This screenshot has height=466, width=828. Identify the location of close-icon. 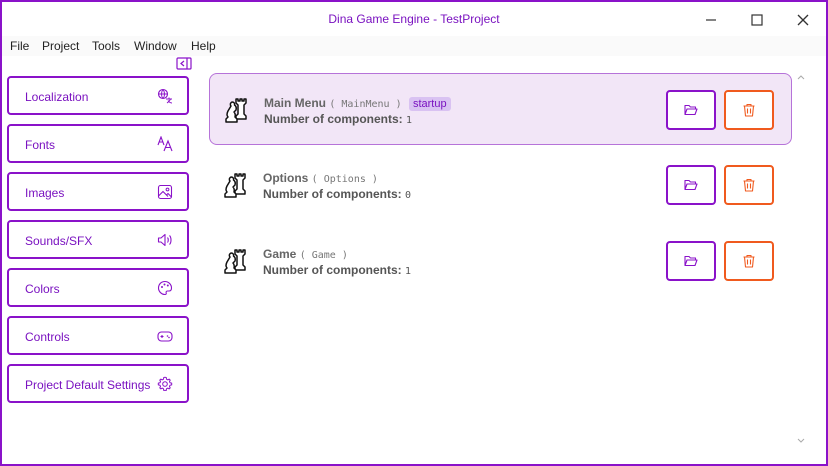
(803, 20).